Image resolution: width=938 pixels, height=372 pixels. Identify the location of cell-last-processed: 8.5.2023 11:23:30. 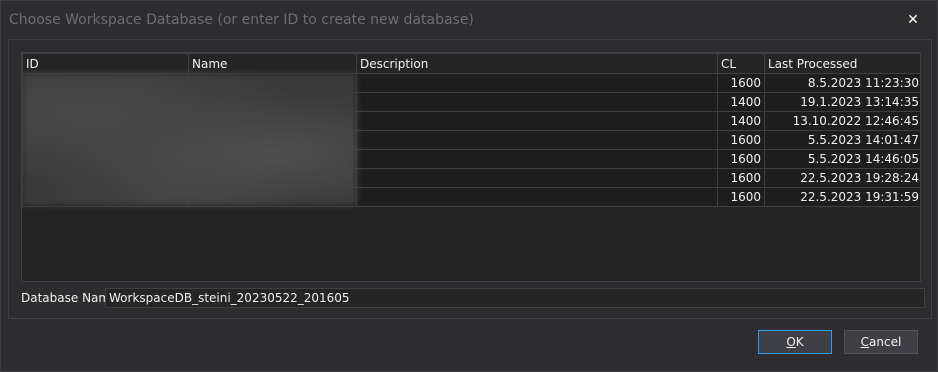
(842, 83).